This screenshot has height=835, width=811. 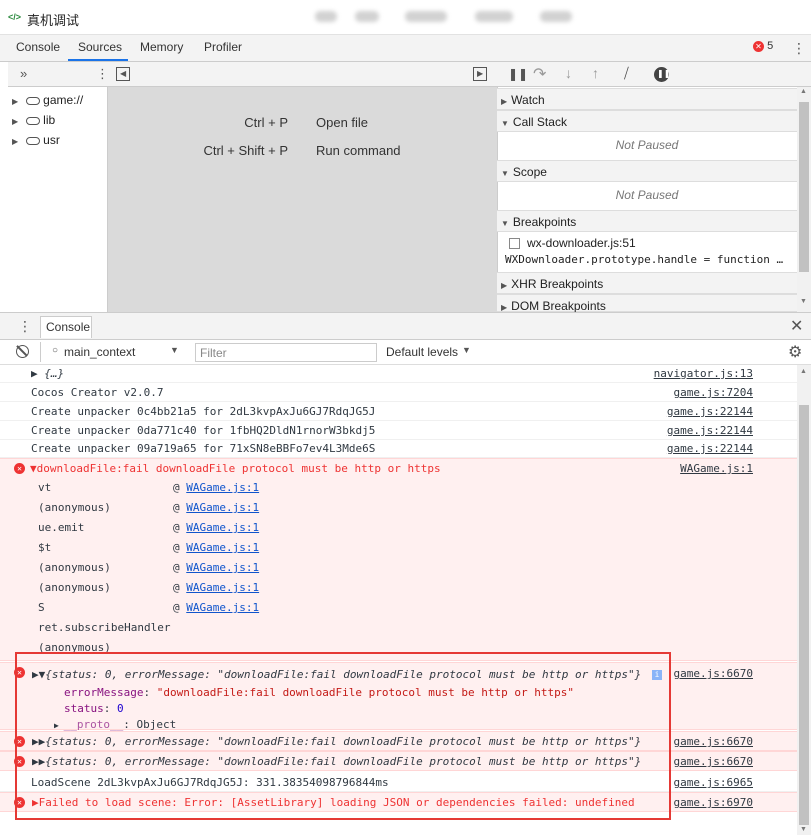 I want to click on tree-item-game: ▶ game://, so click(x=47, y=100).